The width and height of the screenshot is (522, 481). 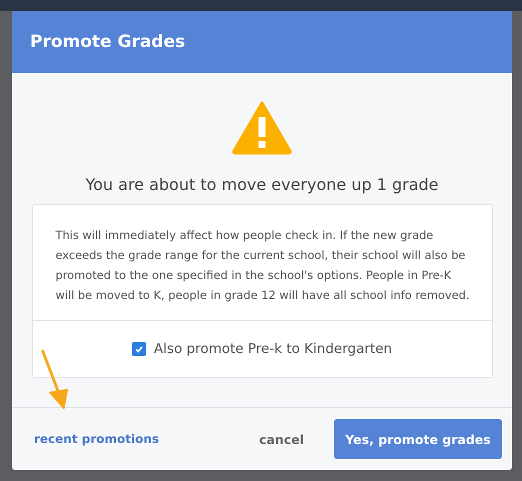 I want to click on warning-icon, so click(x=262, y=128).